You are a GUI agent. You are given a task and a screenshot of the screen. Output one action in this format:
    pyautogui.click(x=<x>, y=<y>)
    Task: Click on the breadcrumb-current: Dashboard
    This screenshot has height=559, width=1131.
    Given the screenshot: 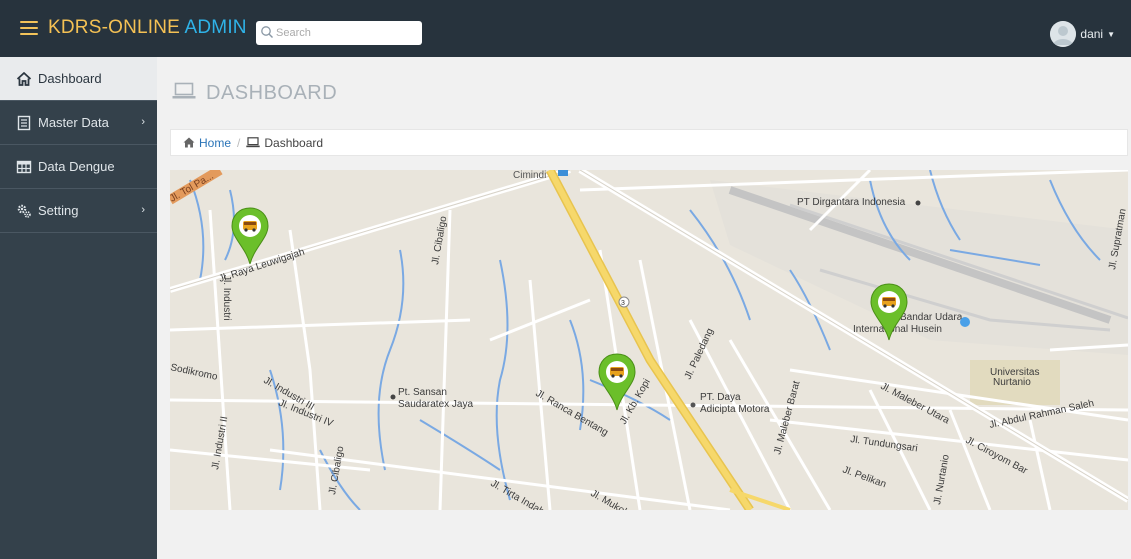 What is the action you would take?
    pyautogui.click(x=284, y=143)
    